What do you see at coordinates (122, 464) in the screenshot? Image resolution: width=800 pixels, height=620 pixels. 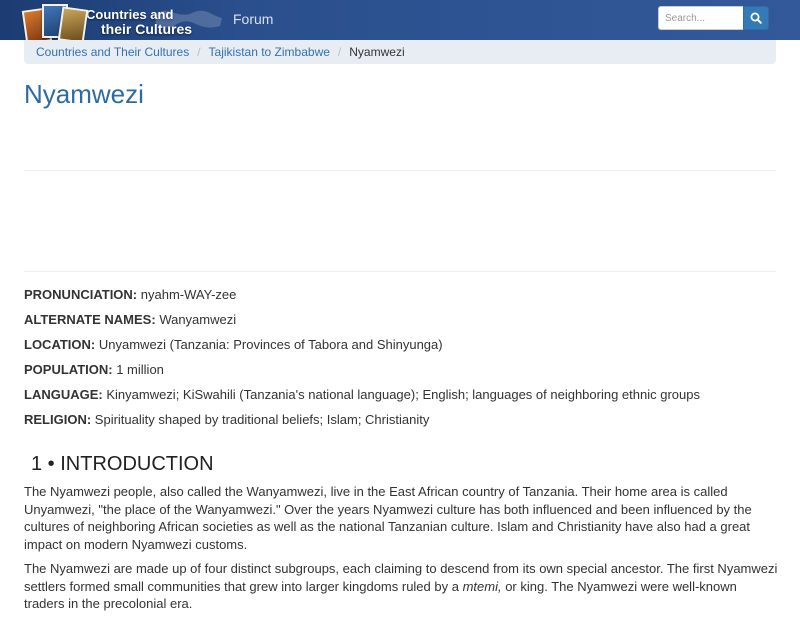 I see `section-heading-introduction: 1 • INTRODUCTION` at bounding box center [122, 464].